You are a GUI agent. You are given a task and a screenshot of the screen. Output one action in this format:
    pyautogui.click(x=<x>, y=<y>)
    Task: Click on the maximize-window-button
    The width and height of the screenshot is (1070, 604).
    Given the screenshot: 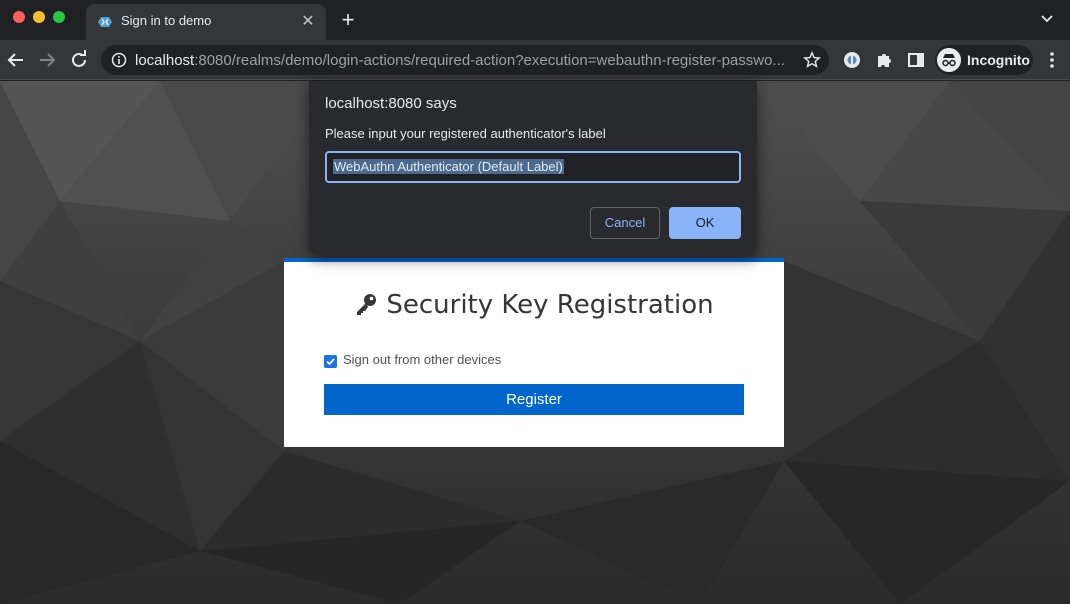 What is the action you would take?
    pyautogui.click(x=59, y=17)
    